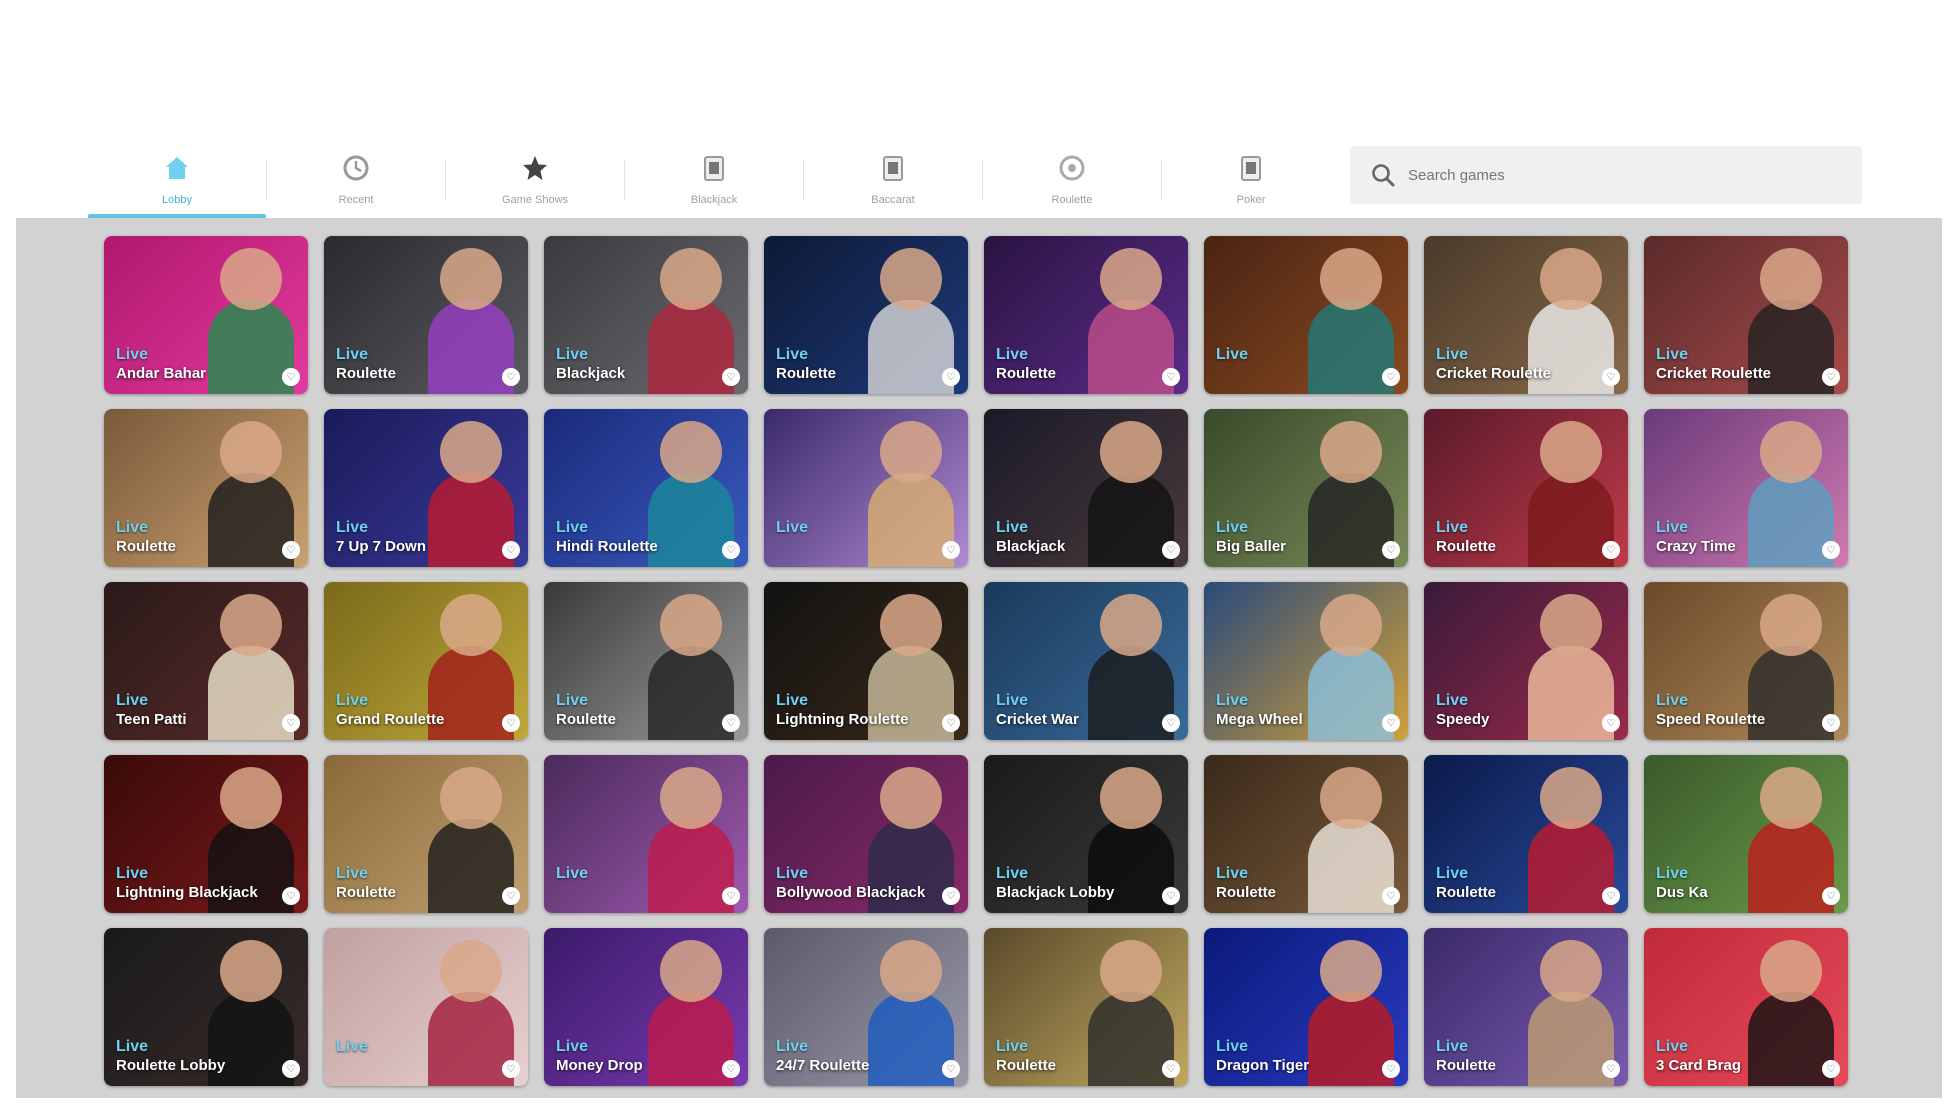  Describe the element at coordinates (1746, 834) in the screenshot. I see `game-card: Live Dus Ka ♡` at that location.